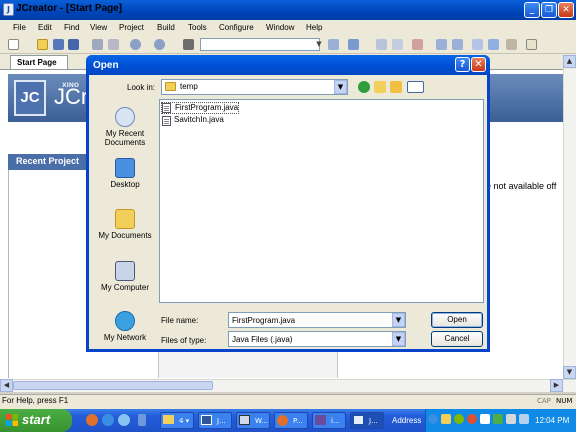  Describe the element at coordinates (396, 87) in the screenshot. I see `new-folder-icon` at that location.